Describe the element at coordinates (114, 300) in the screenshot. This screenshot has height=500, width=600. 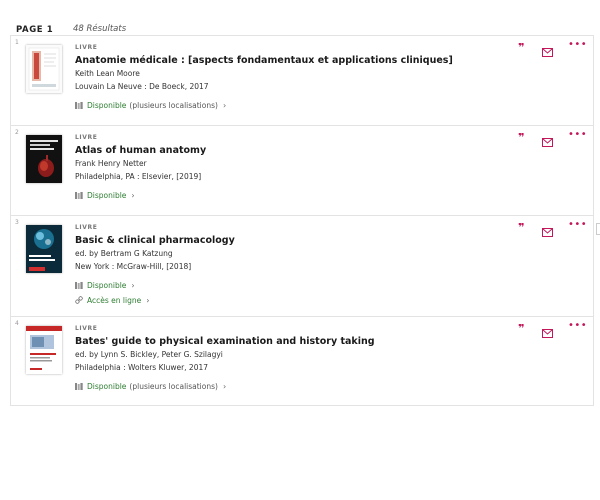
I see `online-access-label: Accès en ligne` at that location.